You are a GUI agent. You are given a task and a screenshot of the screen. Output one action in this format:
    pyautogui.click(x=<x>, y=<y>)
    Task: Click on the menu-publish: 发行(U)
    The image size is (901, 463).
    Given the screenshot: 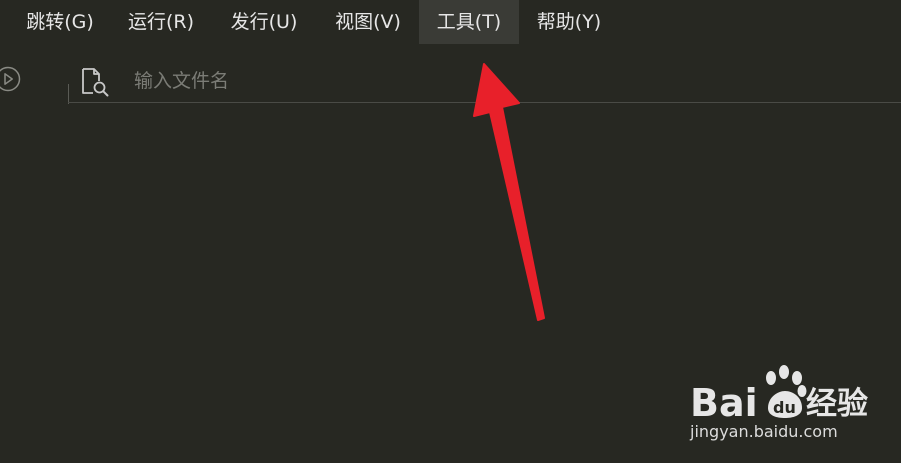 What is the action you would take?
    pyautogui.click(x=264, y=22)
    